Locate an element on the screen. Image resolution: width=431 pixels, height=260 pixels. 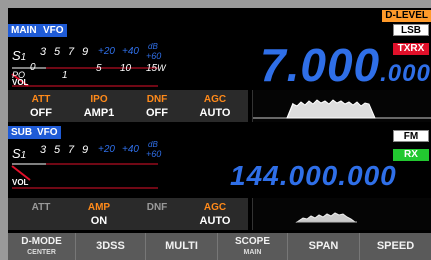
speed-label: SPEED is located at coordinates (395, 246).